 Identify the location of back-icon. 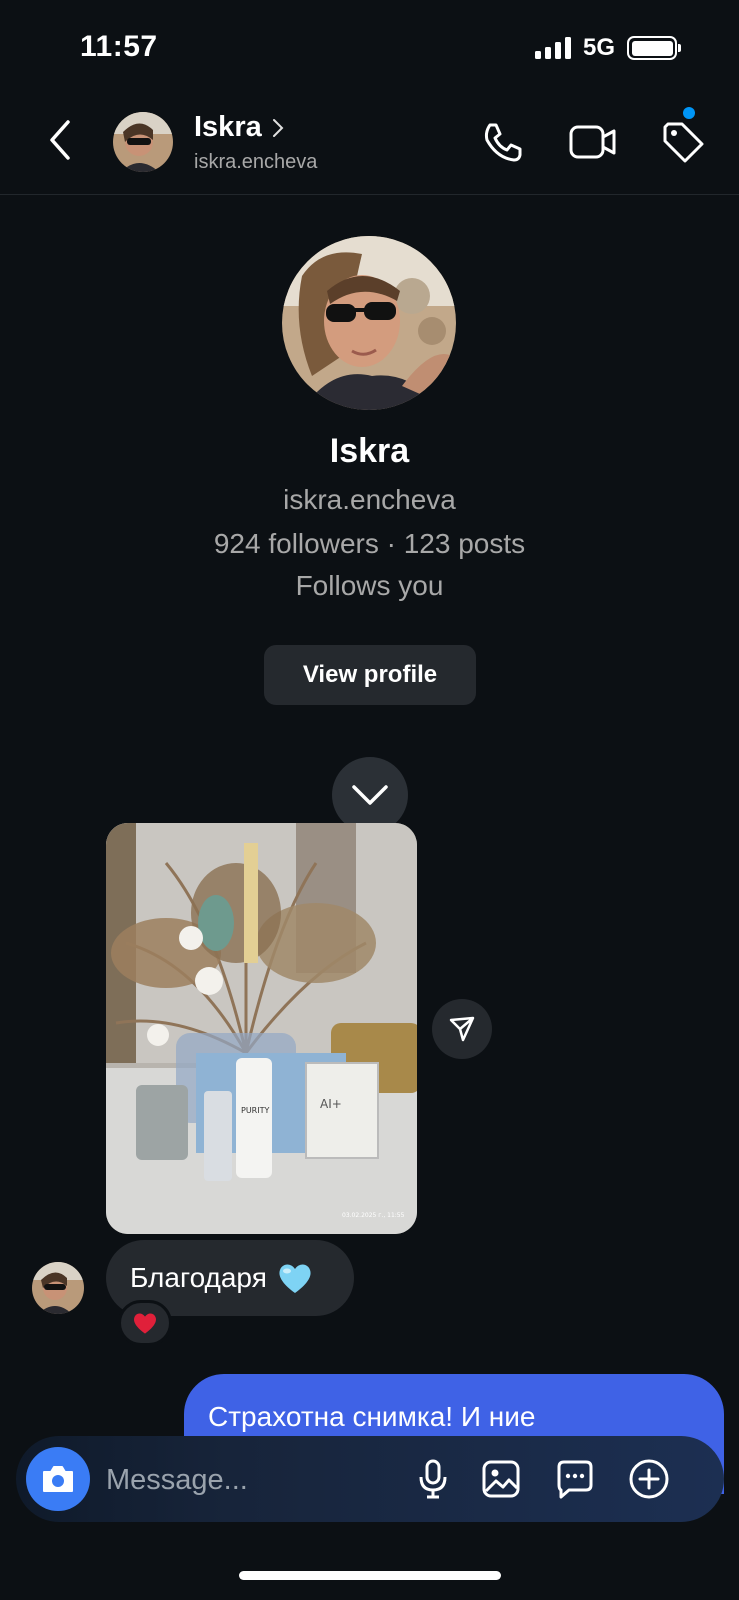
(60, 140).